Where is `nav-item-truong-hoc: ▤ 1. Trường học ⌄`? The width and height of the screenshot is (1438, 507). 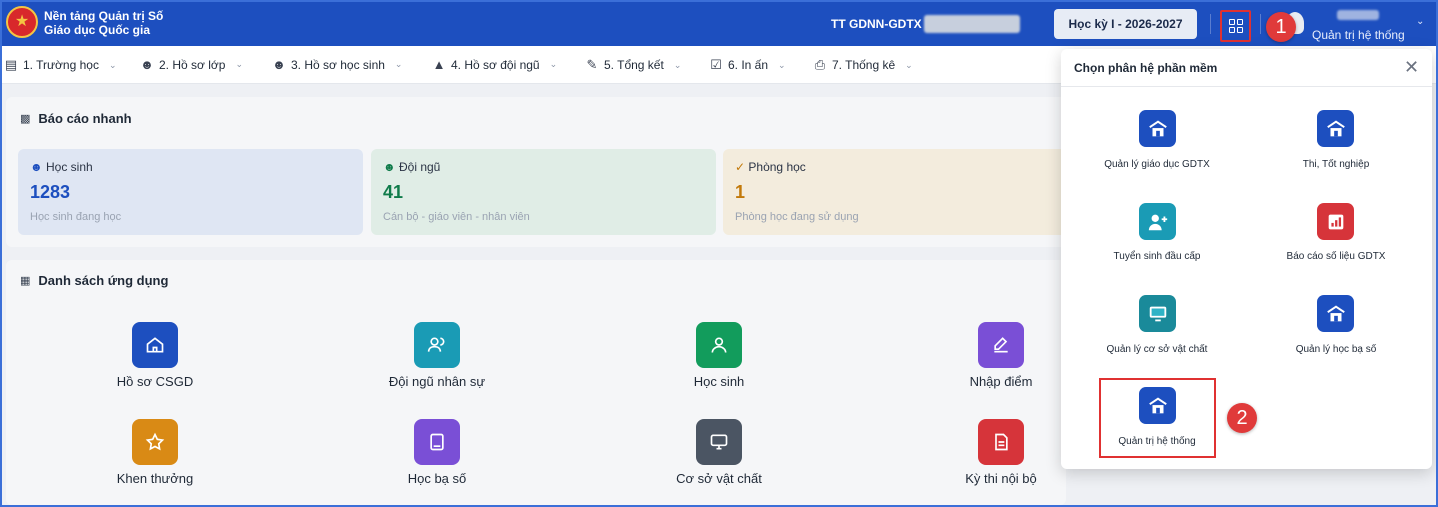 nav-item-truong-hoc: ▤ 1. Trường học ⌄ is located at coordinates (60, 65).